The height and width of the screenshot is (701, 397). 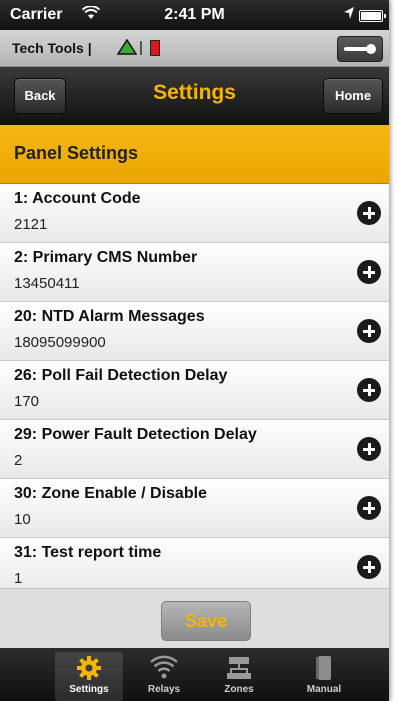 I want to click on key-icon, so click(x=360, y=49).